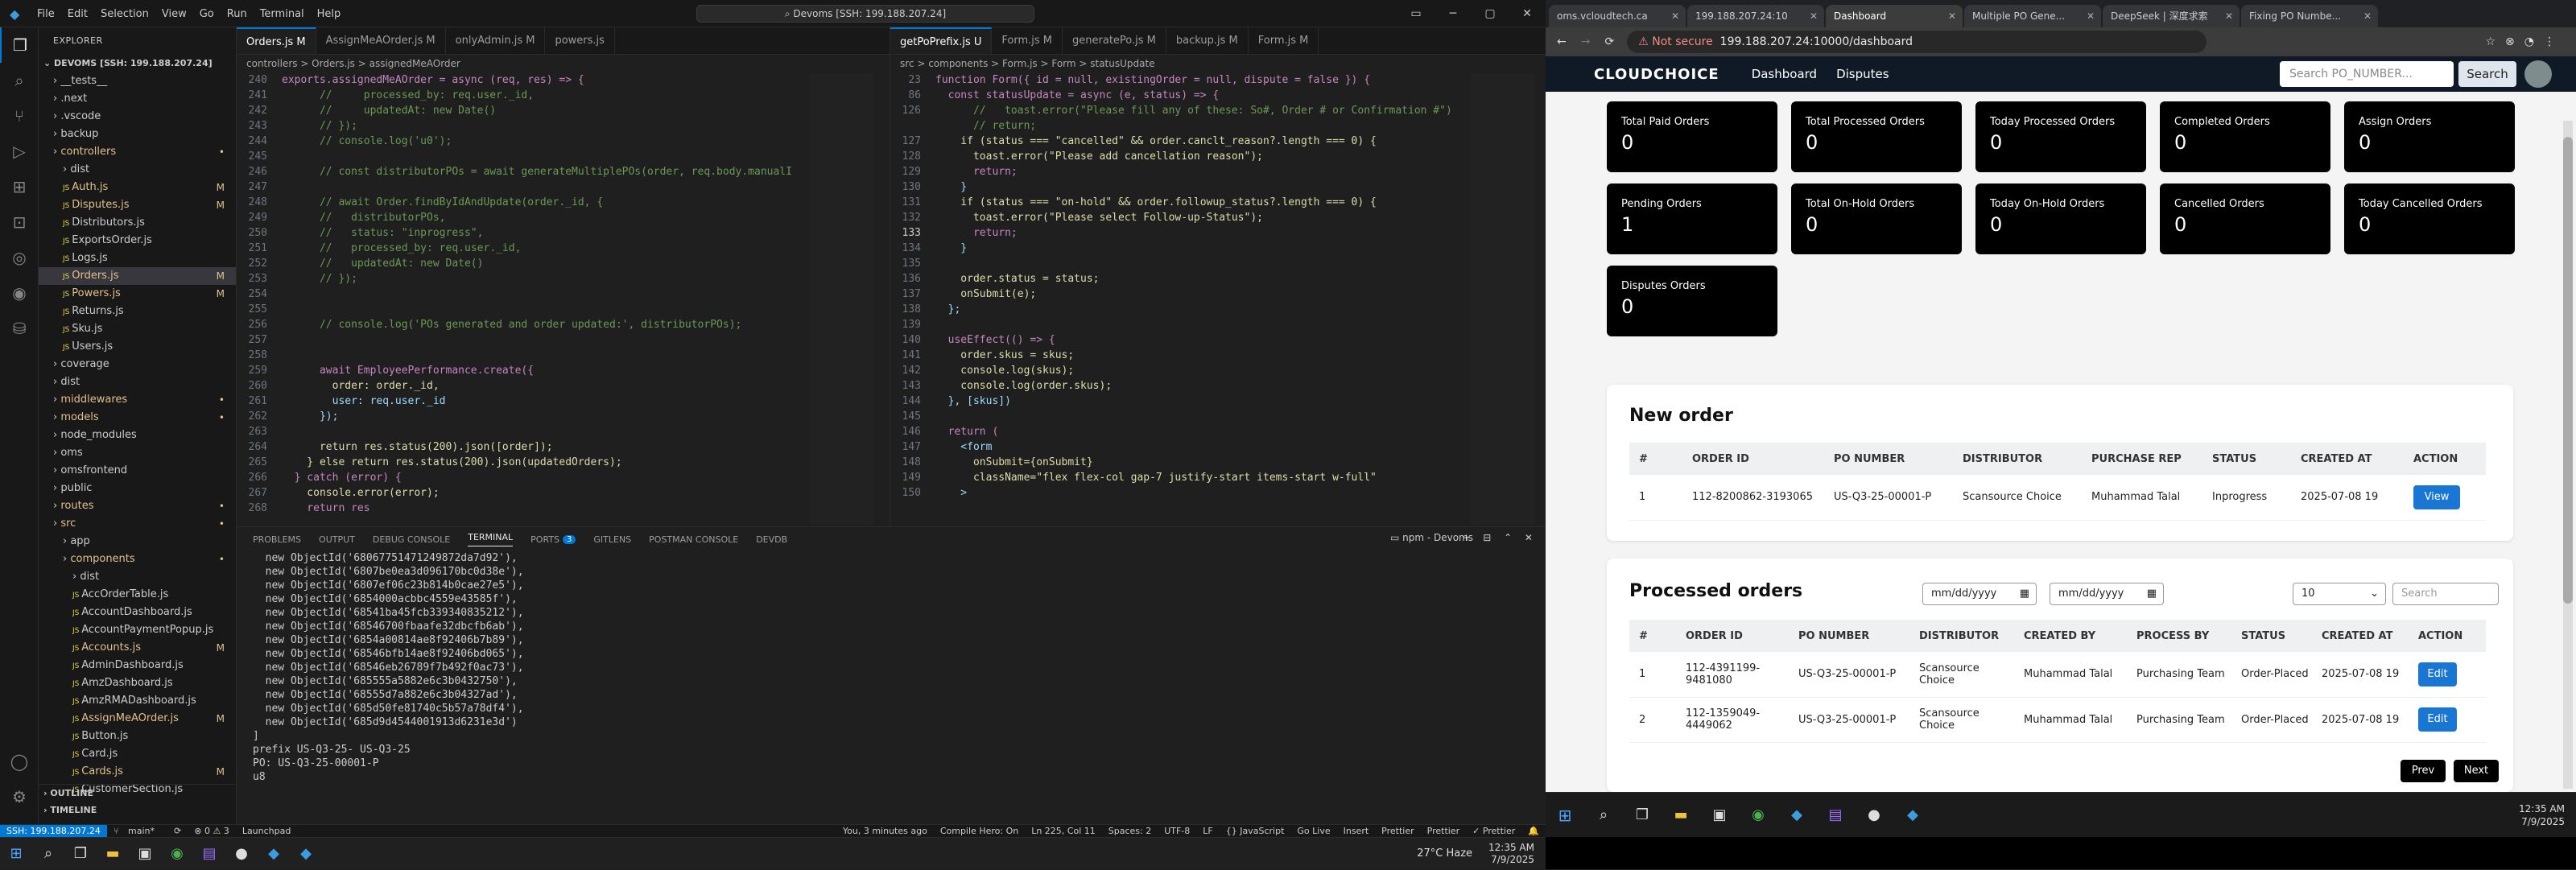 The width and height of the screenshot is (2576, 870). What do you see at coordinates (1177, 831) in the screenshot?
I see `encoding: UTF-8` at bounding box center [1177, 831].